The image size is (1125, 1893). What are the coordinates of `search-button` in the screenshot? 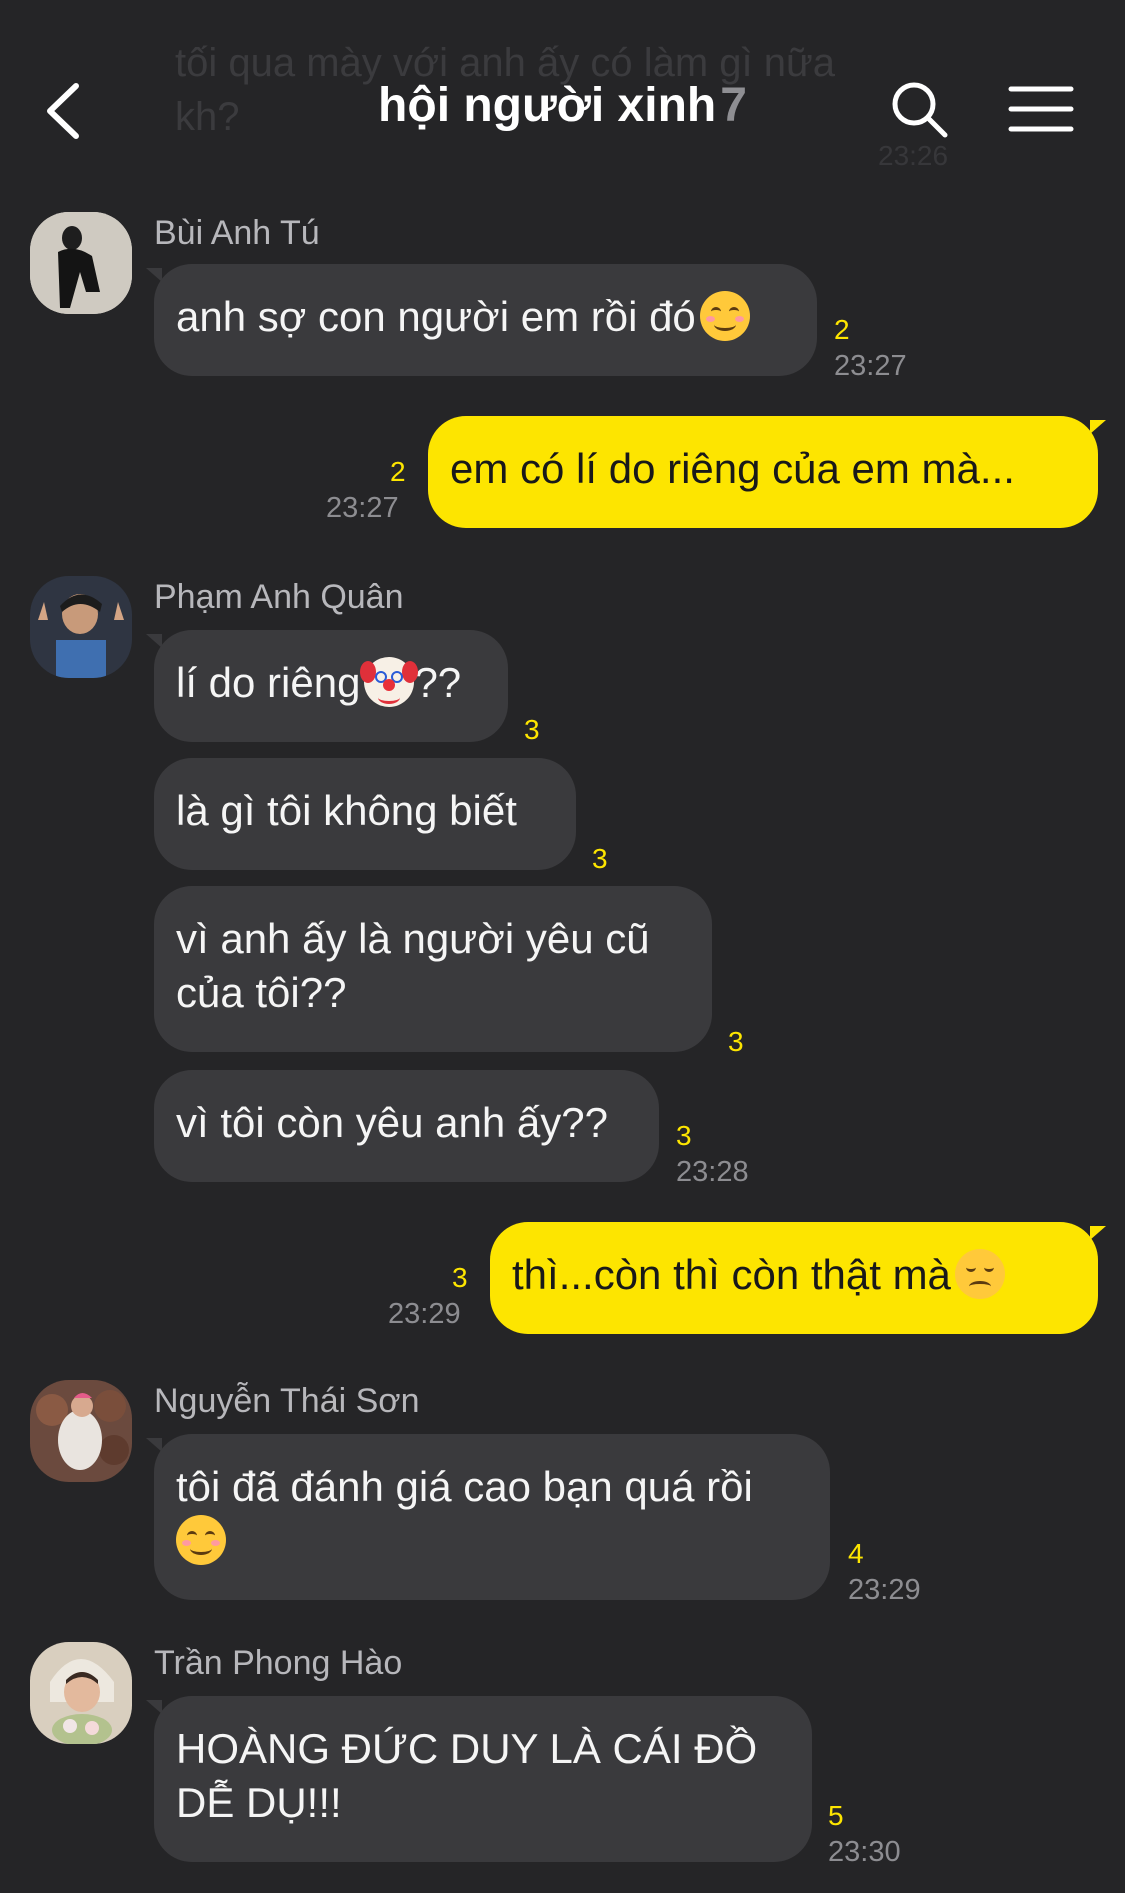 It's located at (920, 110).